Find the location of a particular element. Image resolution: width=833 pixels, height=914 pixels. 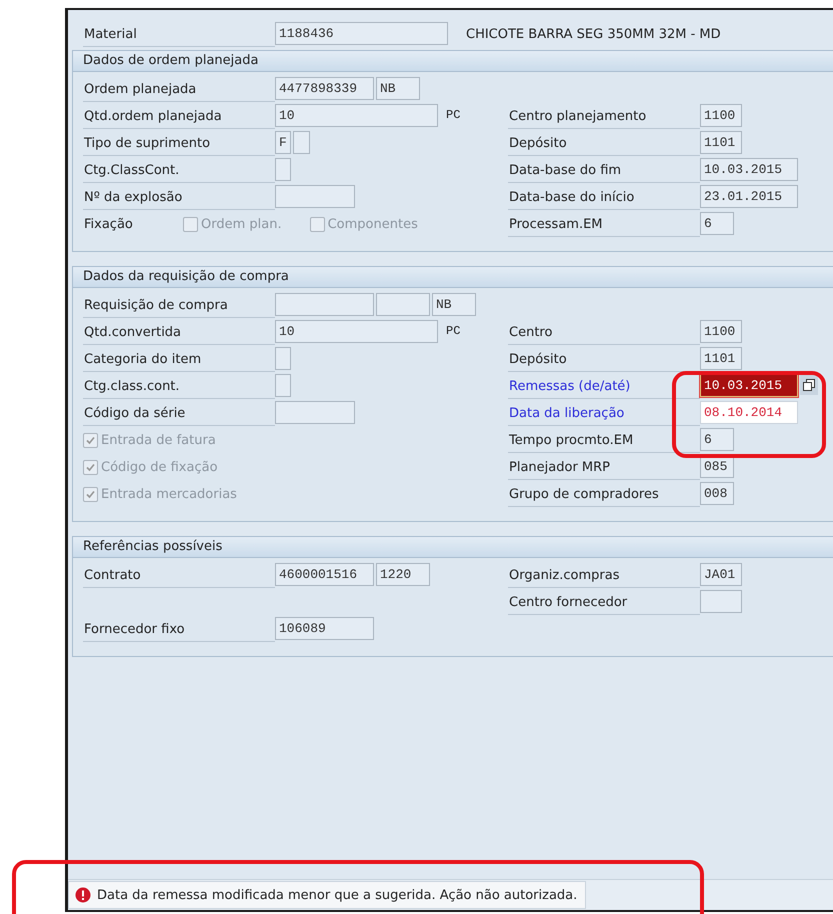

input-field: 08.10.2014 is located at coordinates (749, 412).